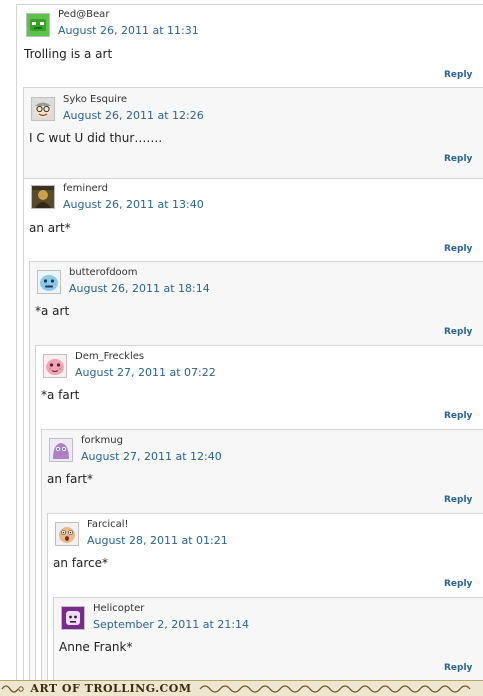  What do you see at coordinates (157, 540) in the screenshot?
I see `comment-date-link: August 28, 2011 at 01:21` at bounding box center [157, 540].